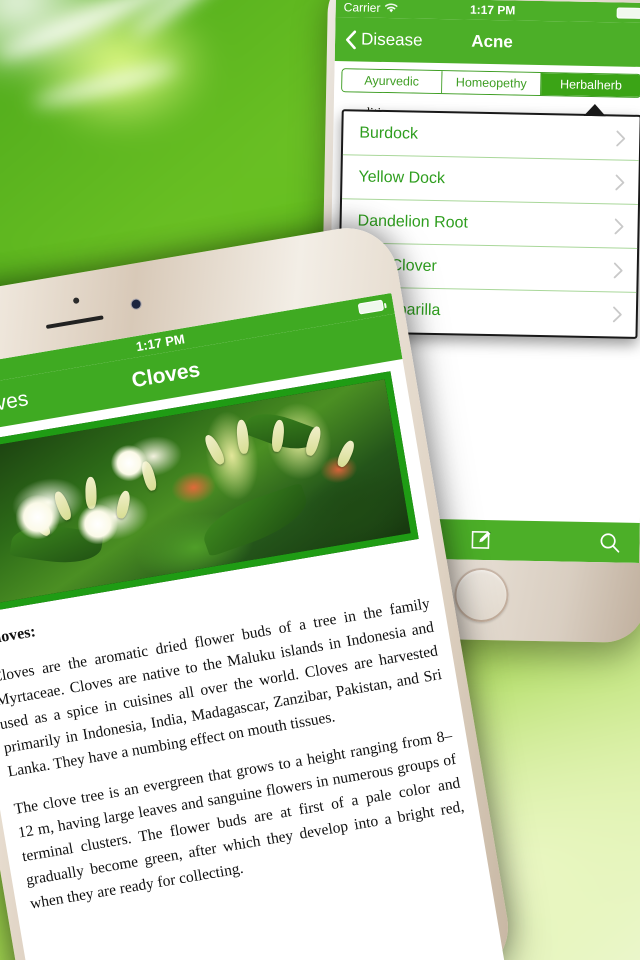 This screenshot has width=640, height=960. I want to click on tab-homeopethy: Homeopethy, so click(491, 83).